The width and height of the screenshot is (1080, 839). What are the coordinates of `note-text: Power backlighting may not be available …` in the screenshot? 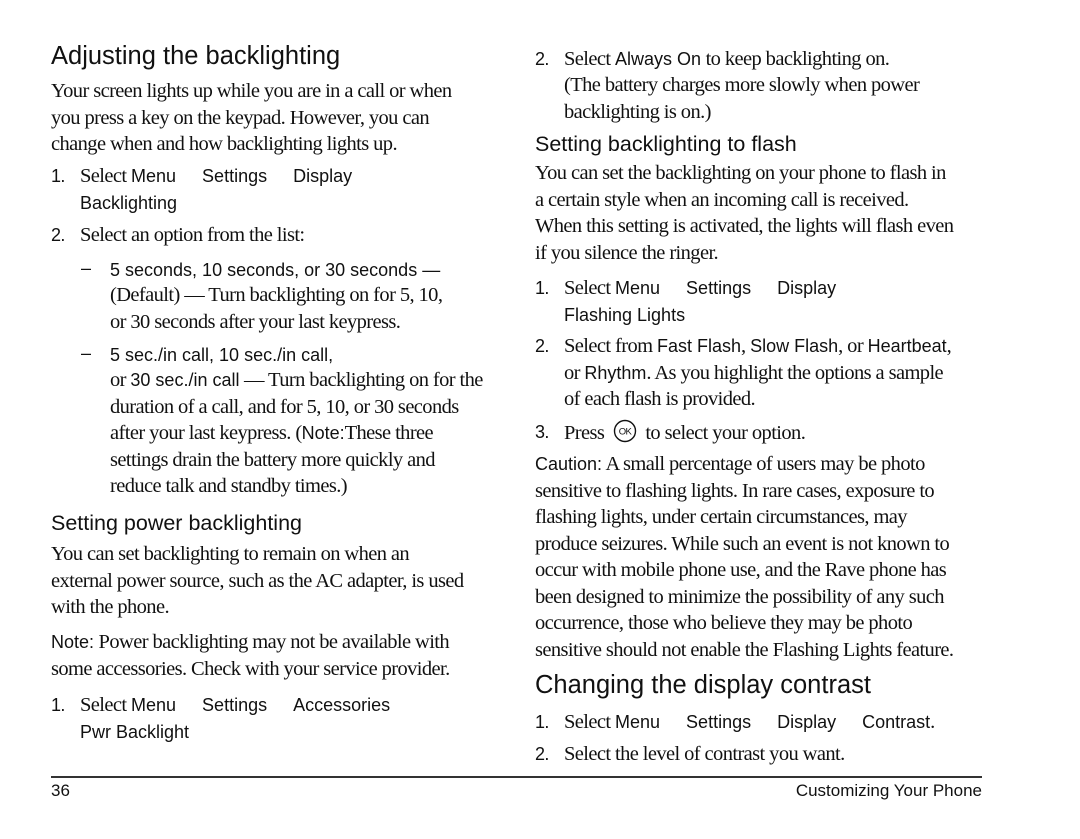 It's located at (272, 642).